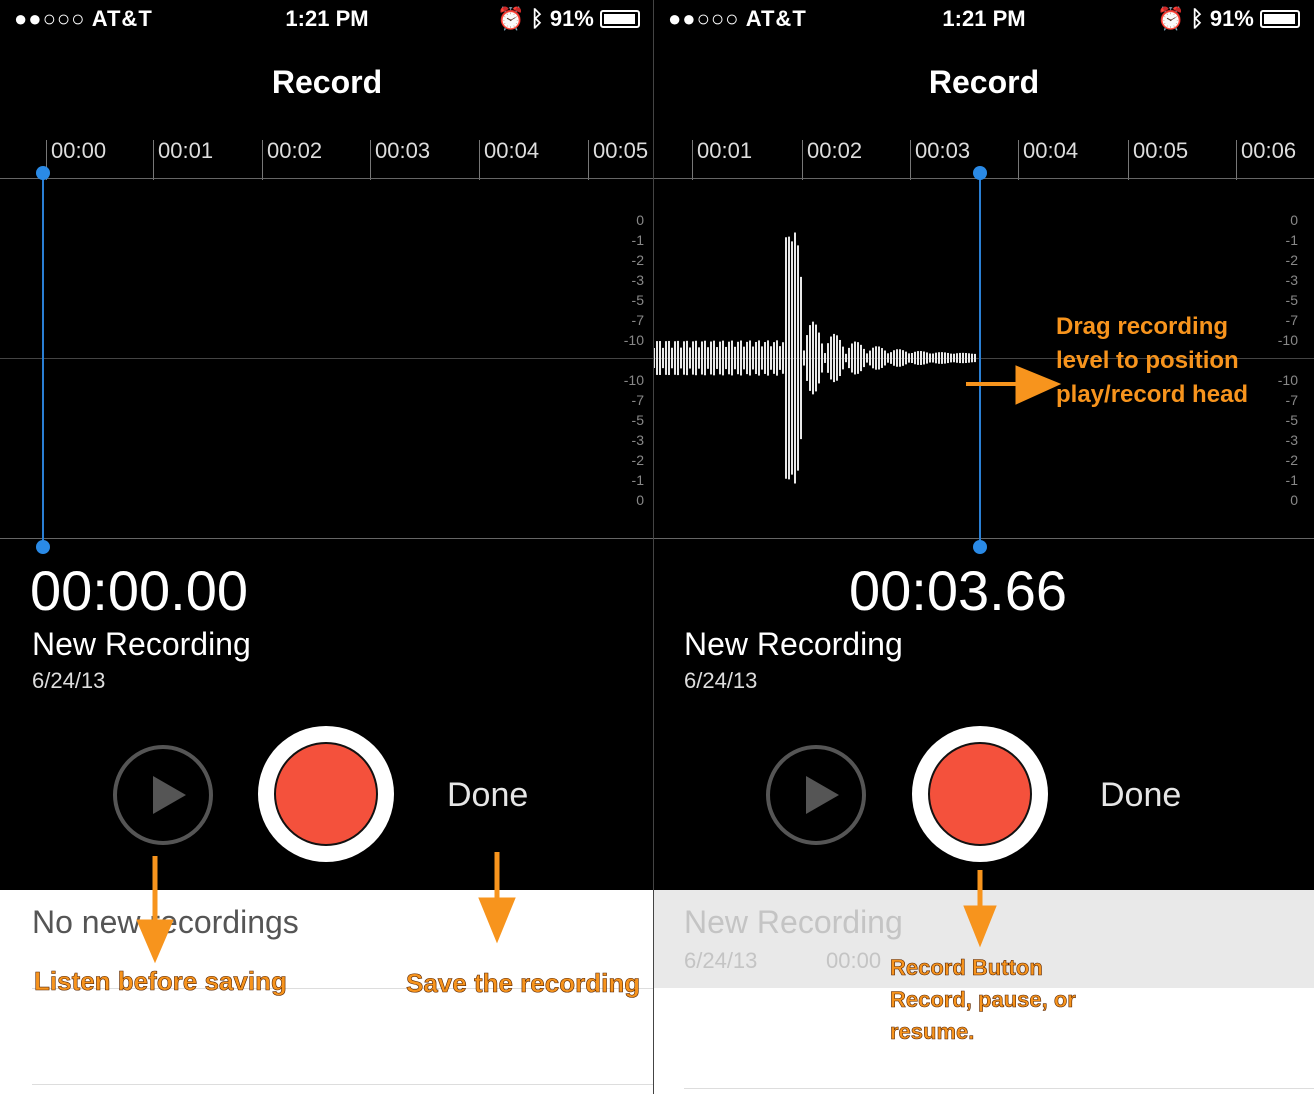 This screenshot has height=1094, width=1314. Describe the element at coordinates (523, 983) in the screenshot. I see `annotation-save: Save the recording` at that location.